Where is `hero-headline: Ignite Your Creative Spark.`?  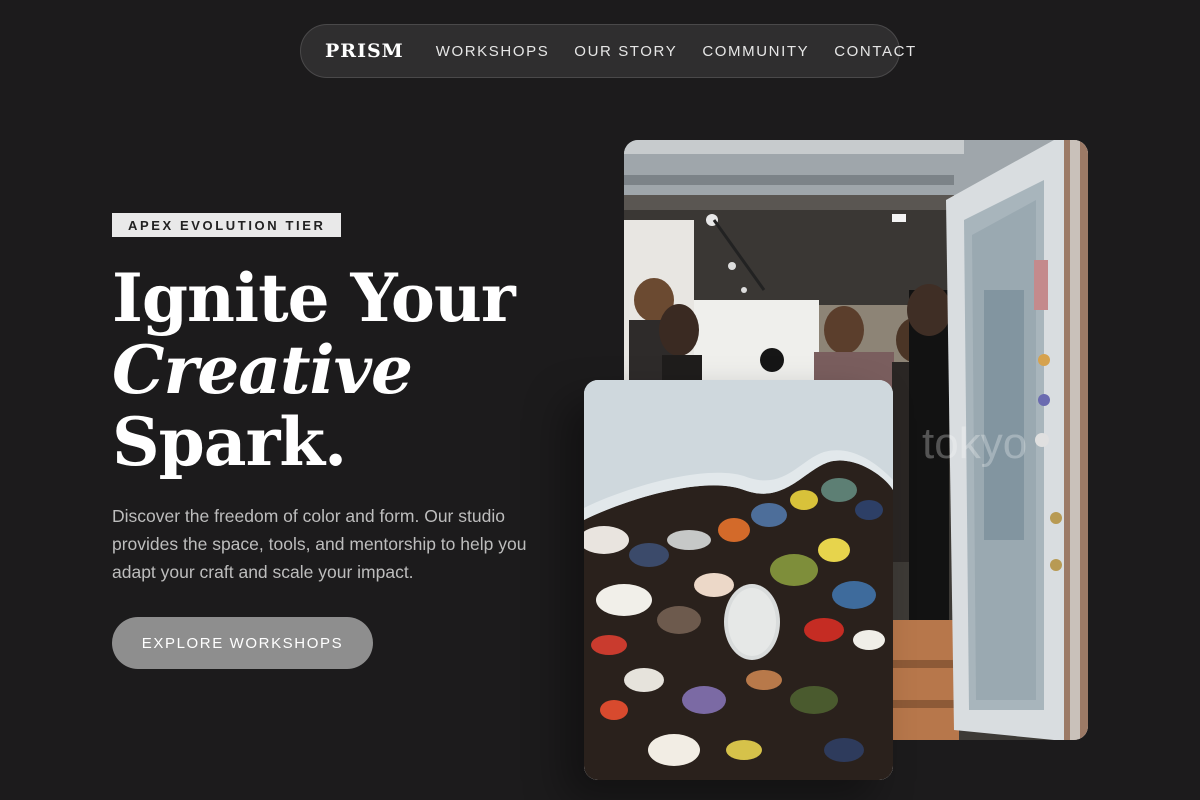
hero-headline: Ignite Your Creative Spark. is located at coordinates (342, 370).